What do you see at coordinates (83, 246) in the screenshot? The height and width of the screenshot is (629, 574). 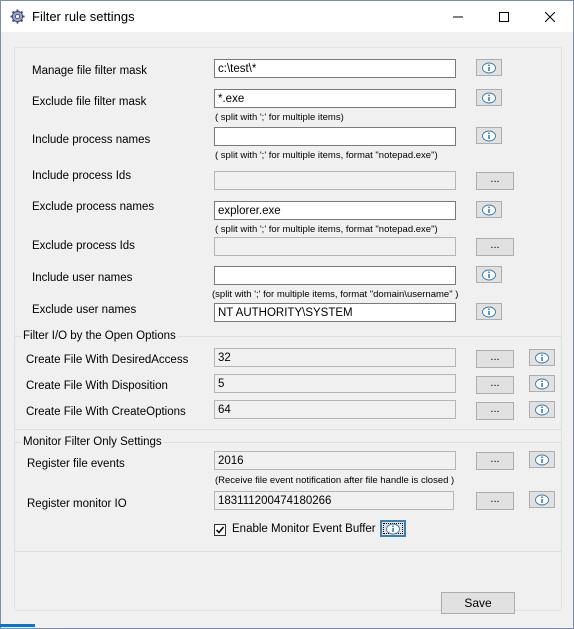 I see `exclude-process-ids-label: Exclude process Ids` at bounding box center [83, 246].